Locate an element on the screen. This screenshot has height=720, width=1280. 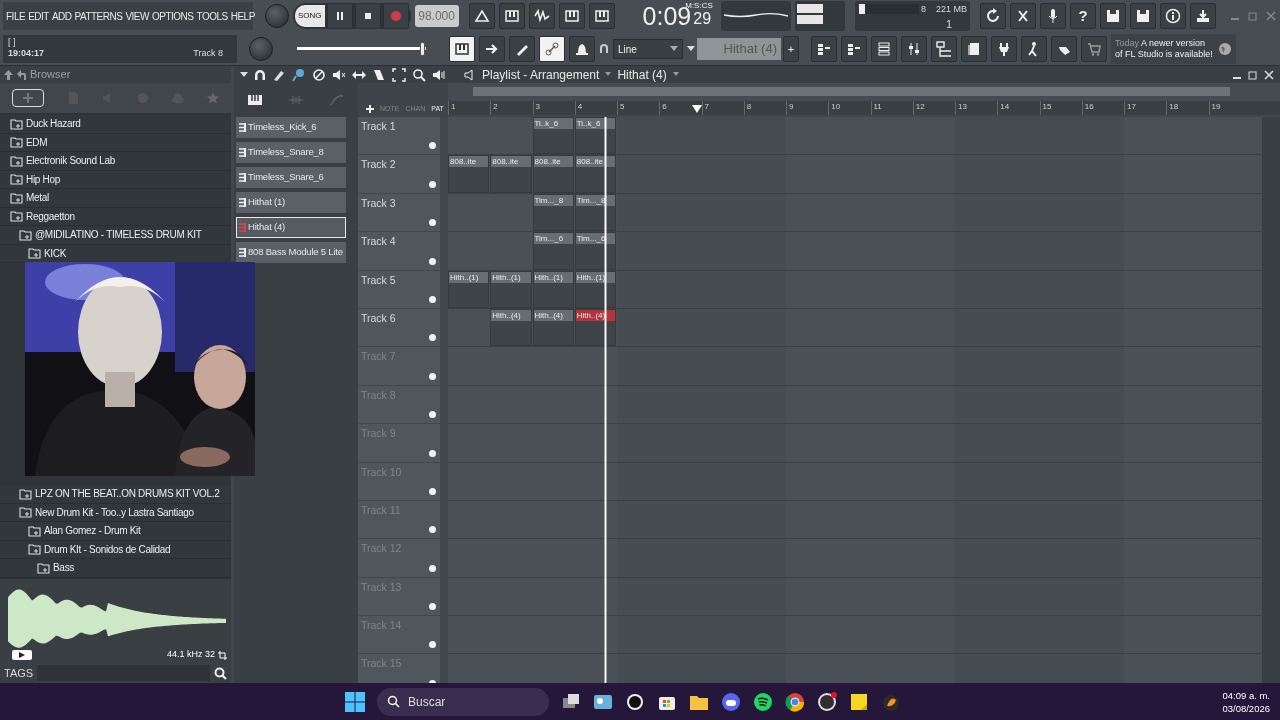
export-button is located at coordinates (1203, 16).